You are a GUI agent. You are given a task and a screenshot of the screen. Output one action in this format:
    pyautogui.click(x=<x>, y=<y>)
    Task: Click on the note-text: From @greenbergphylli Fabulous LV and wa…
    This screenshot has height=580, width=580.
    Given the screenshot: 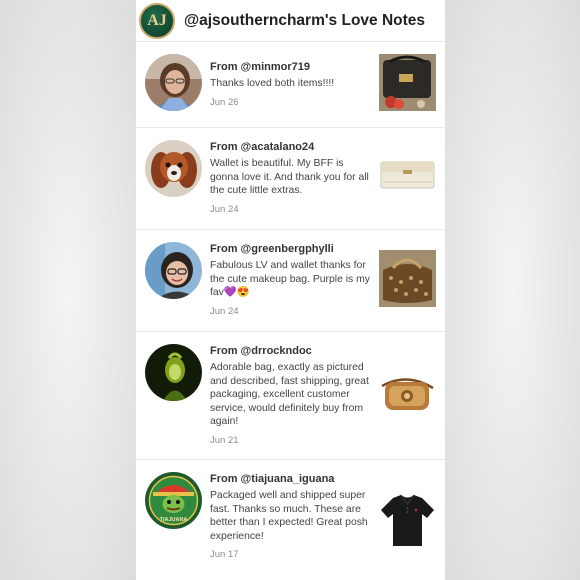 What is the action you would take?
    pyautogui.click(x=290, y=279)
    